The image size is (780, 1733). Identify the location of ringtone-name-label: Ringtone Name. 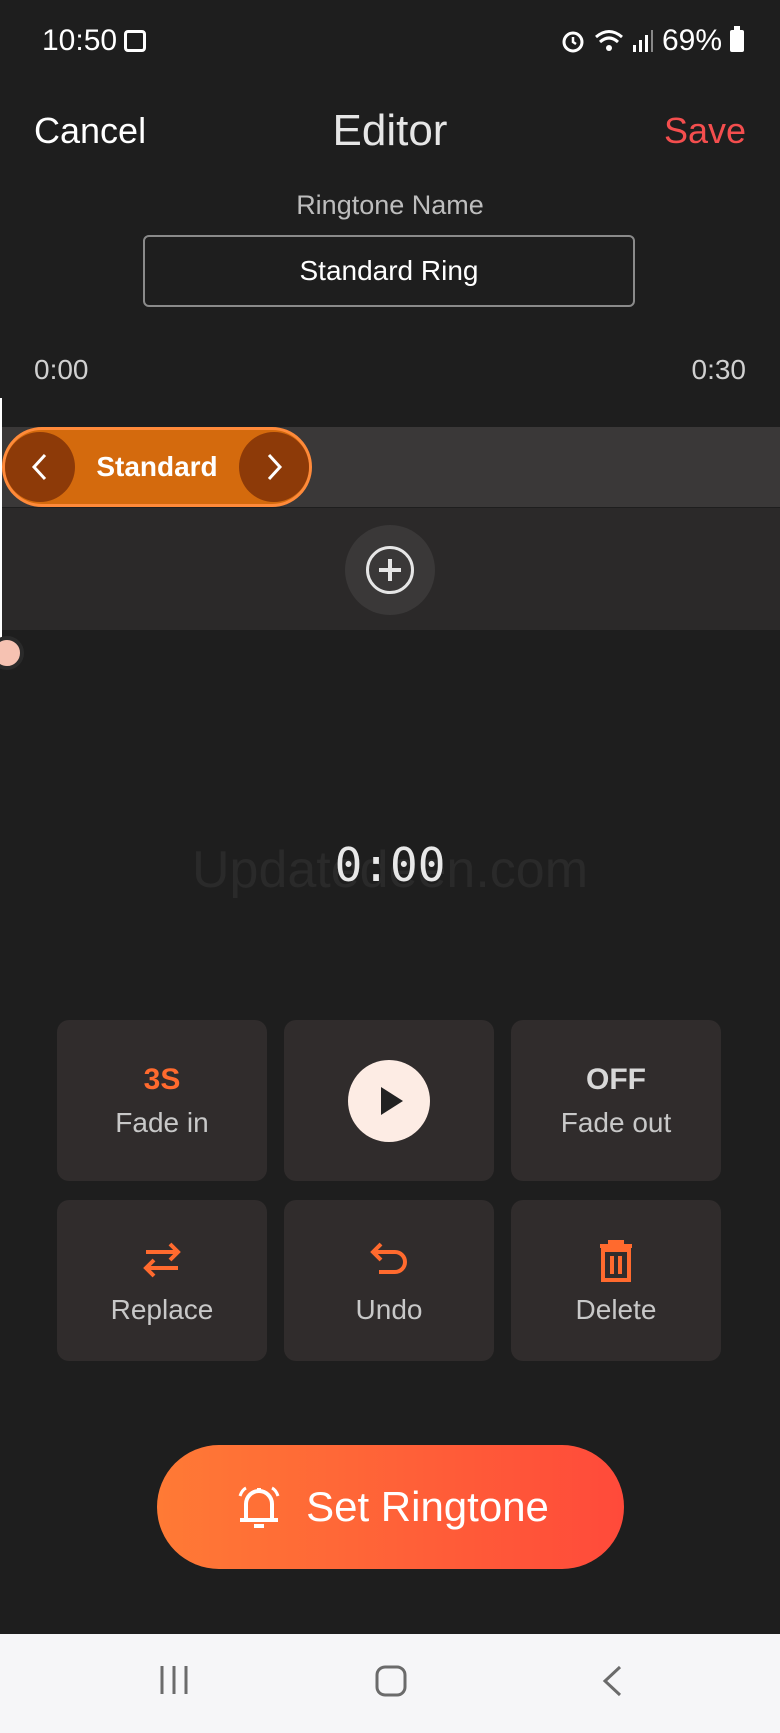
(390, 205).